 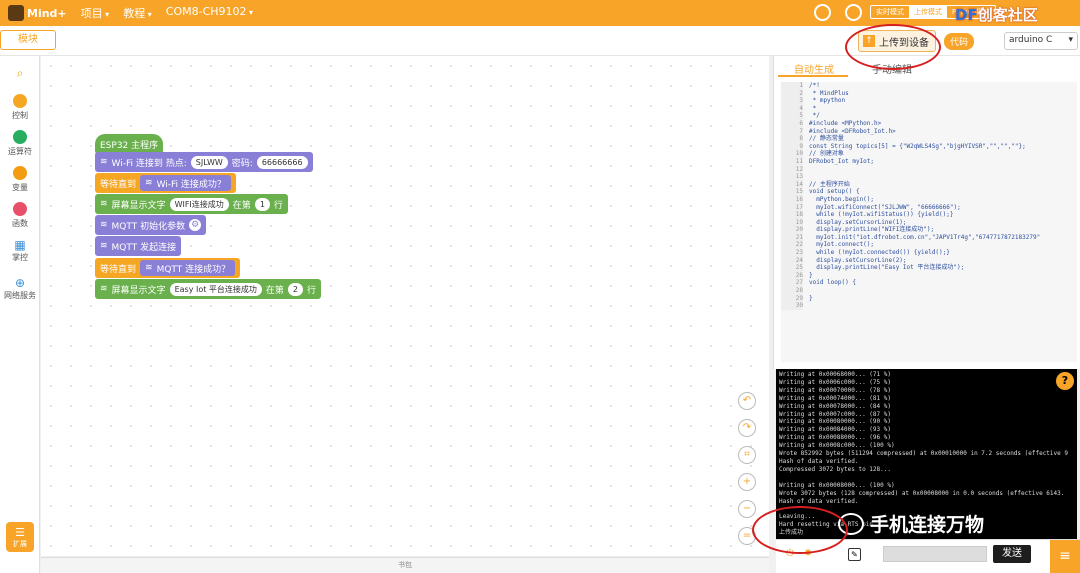 What do you see at coordinates (792, 207) in the screenshot?
I see `line-number: 17` at bounding box center [792, 207].